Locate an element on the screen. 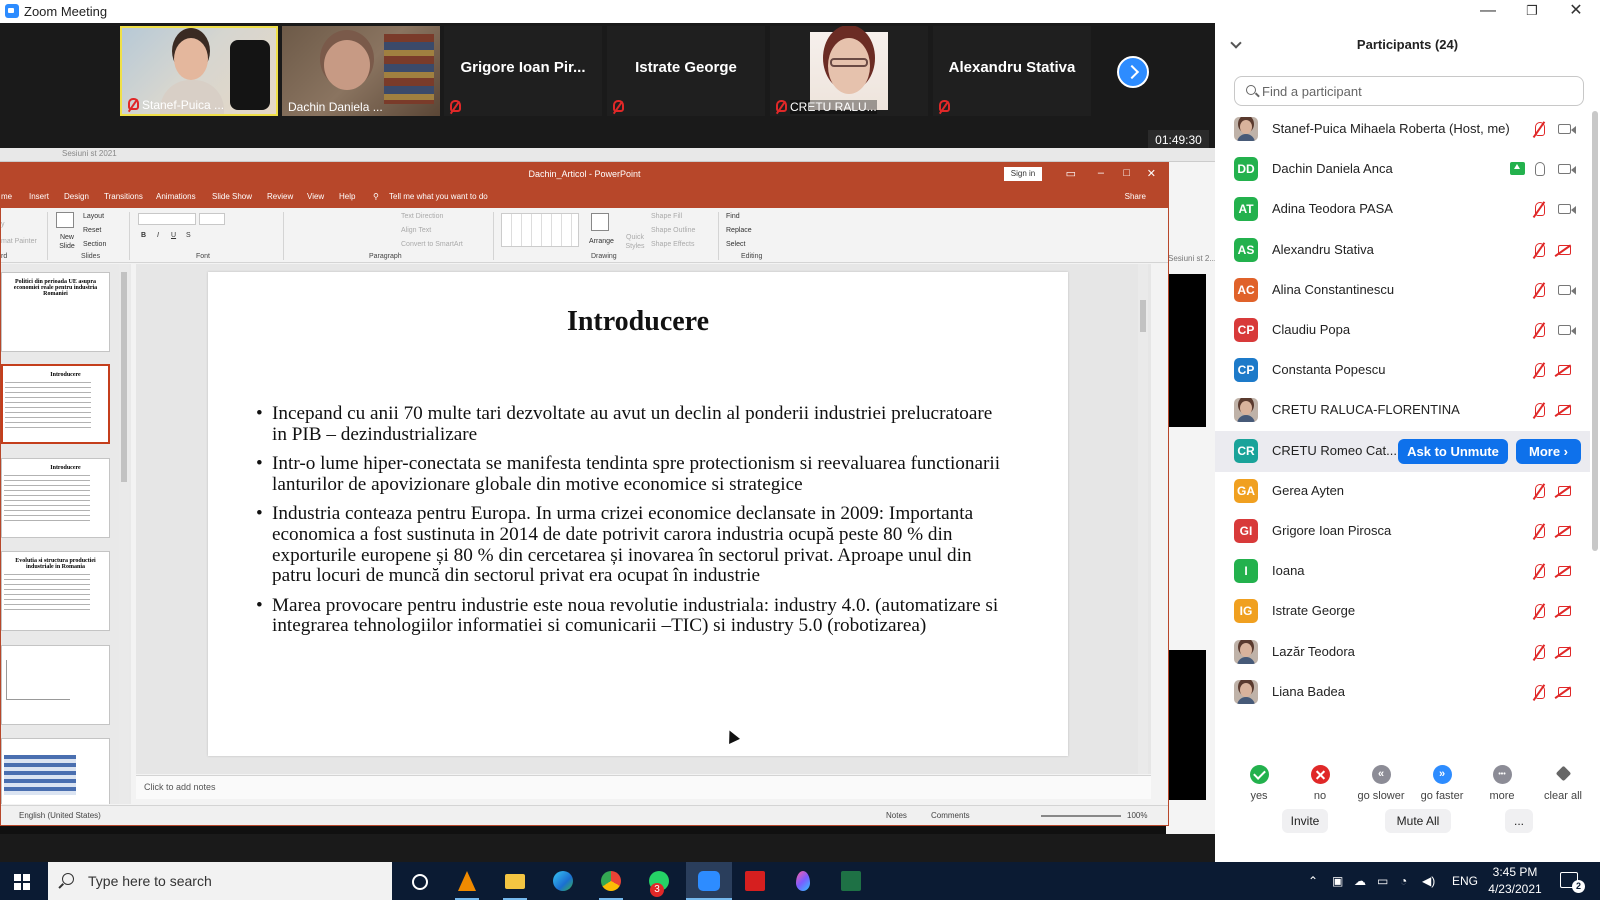  participant-row: CP Claudiu Popa is located at coordinates (1402, 330).